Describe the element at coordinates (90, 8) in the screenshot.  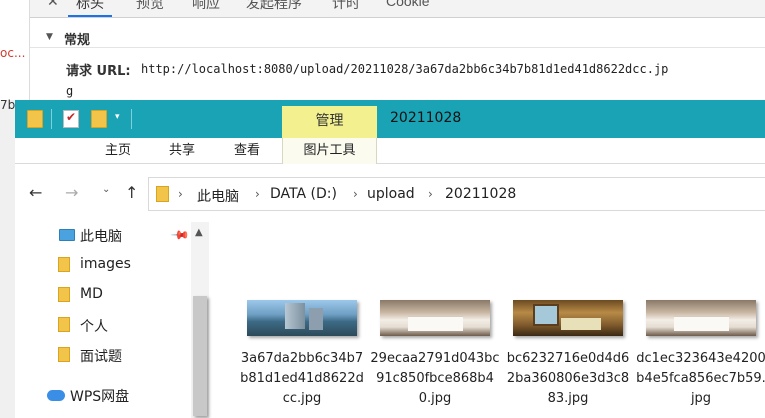
I see `tab-headers: 标头` at that location.